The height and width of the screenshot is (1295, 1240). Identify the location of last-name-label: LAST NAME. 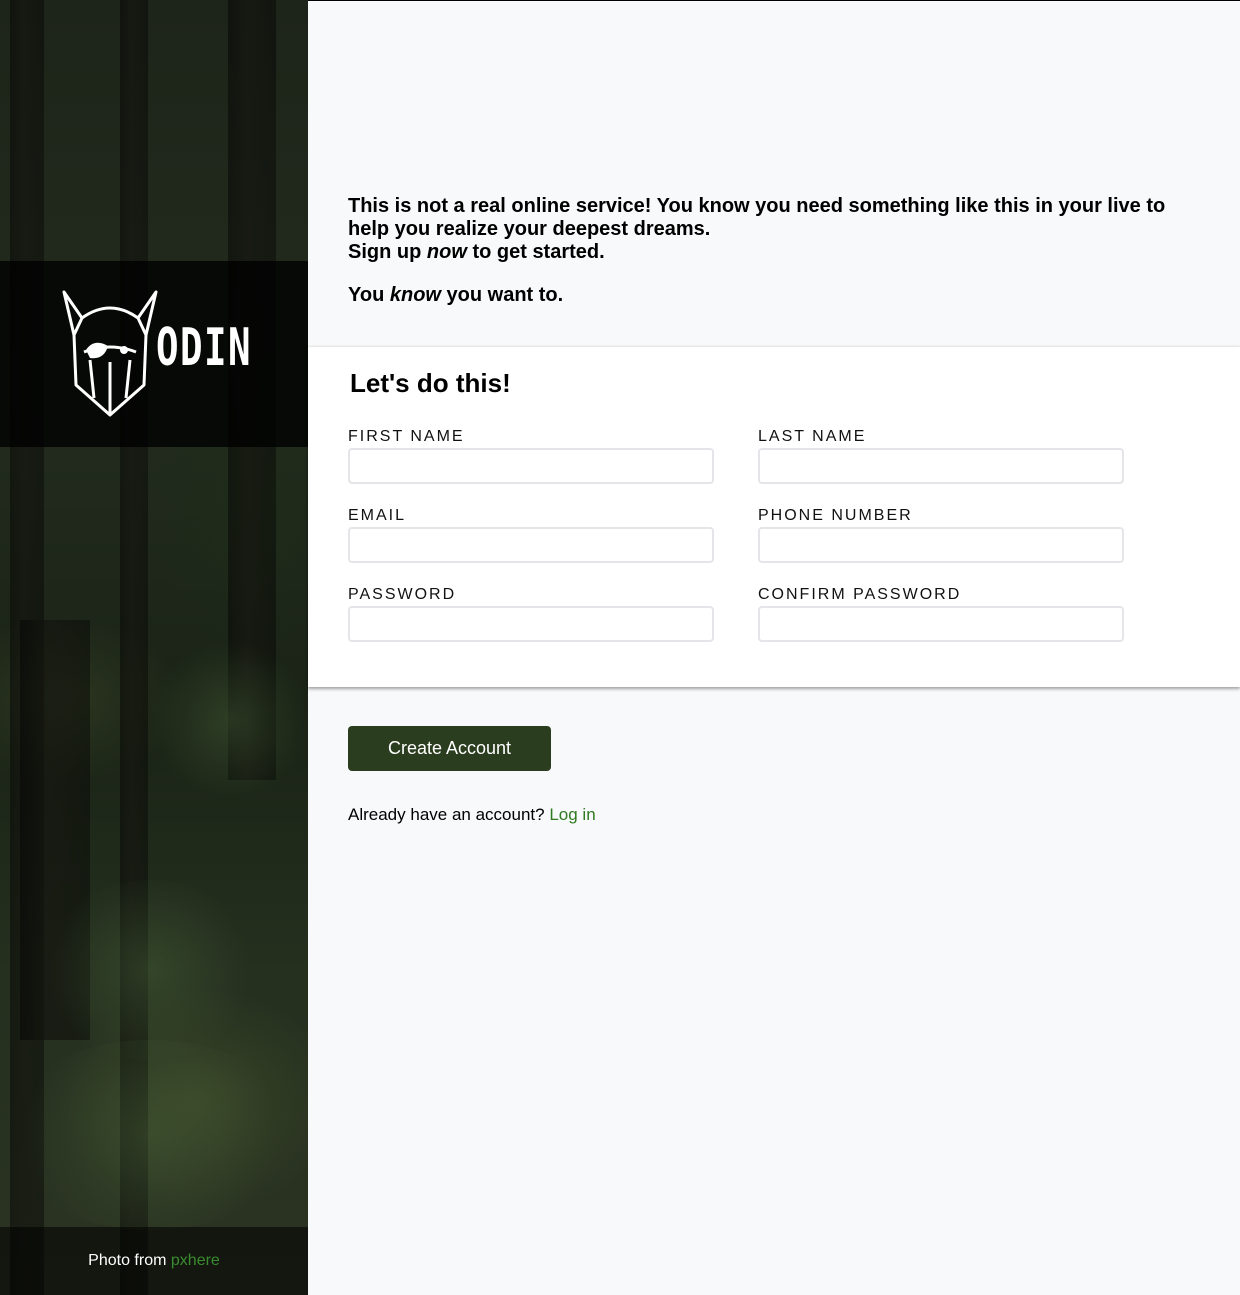
(812, 436).